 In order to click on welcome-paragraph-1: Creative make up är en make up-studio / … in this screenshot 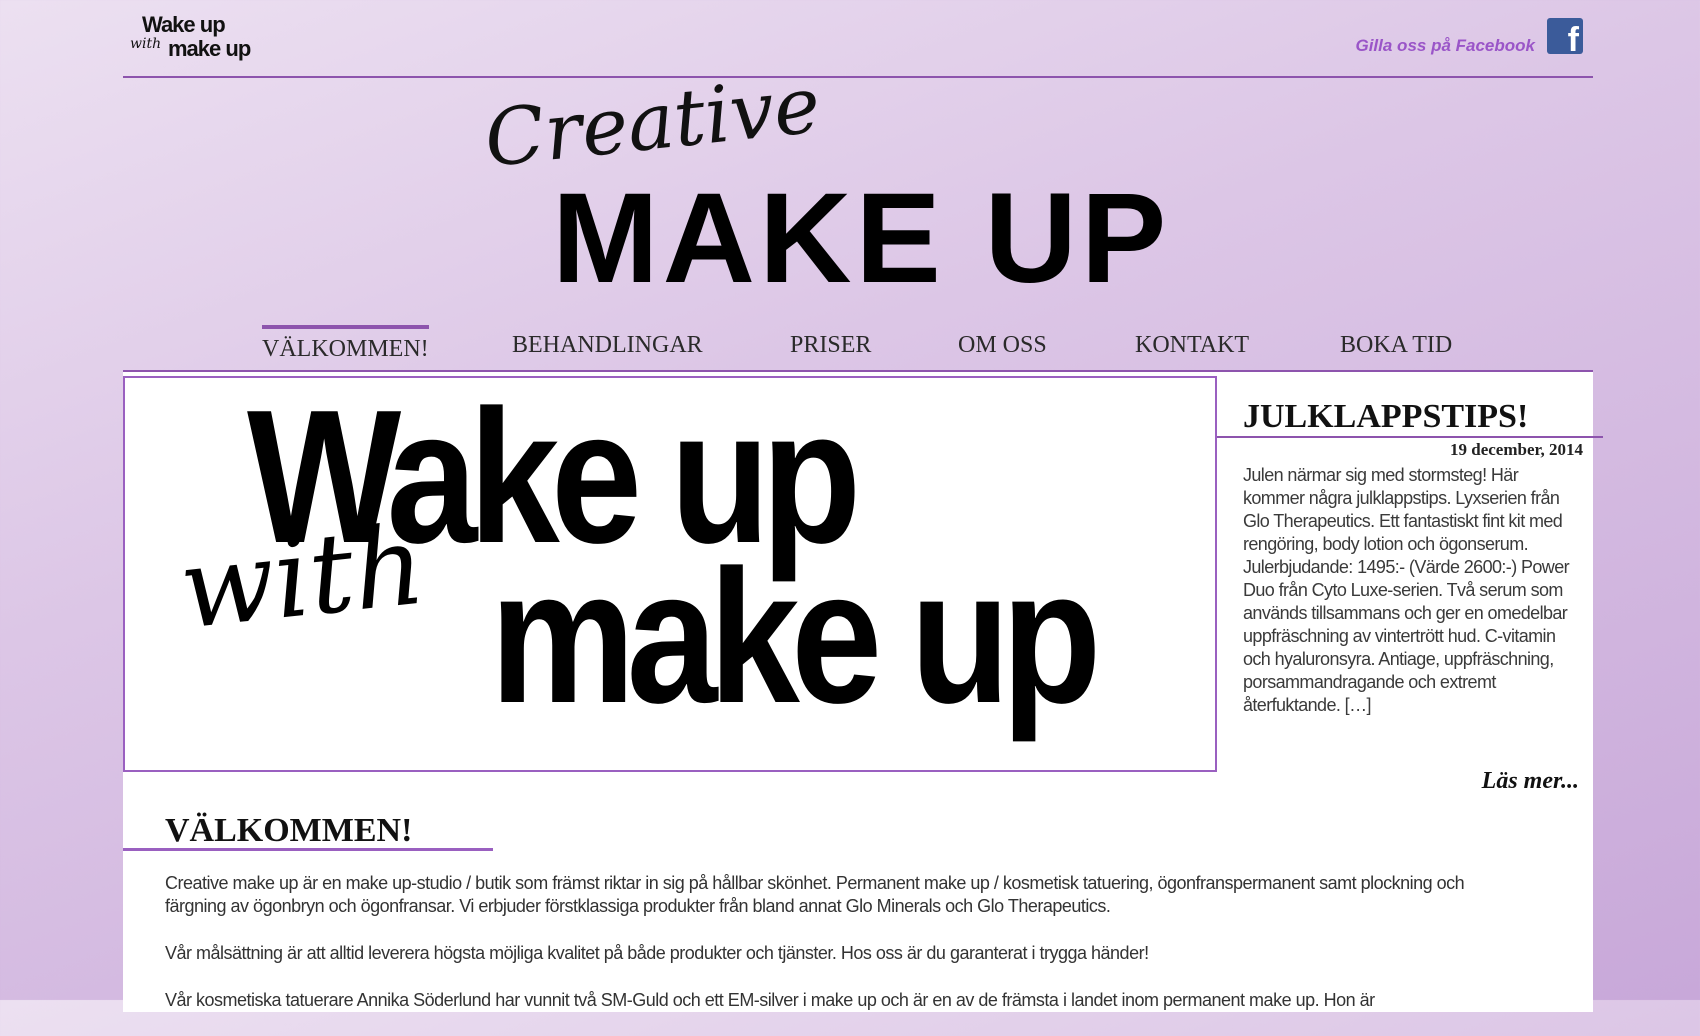, I will do `click(815, 894)`.